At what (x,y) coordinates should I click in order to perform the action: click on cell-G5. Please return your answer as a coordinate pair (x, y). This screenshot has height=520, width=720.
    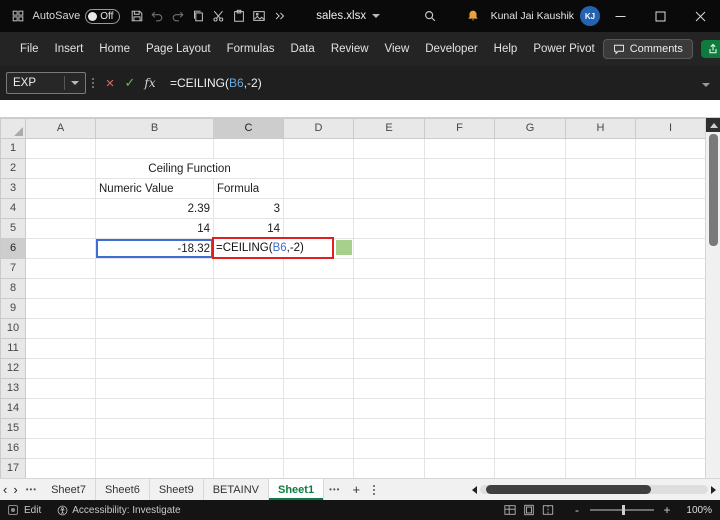
    Looking at the image, I should click on (530, 228).